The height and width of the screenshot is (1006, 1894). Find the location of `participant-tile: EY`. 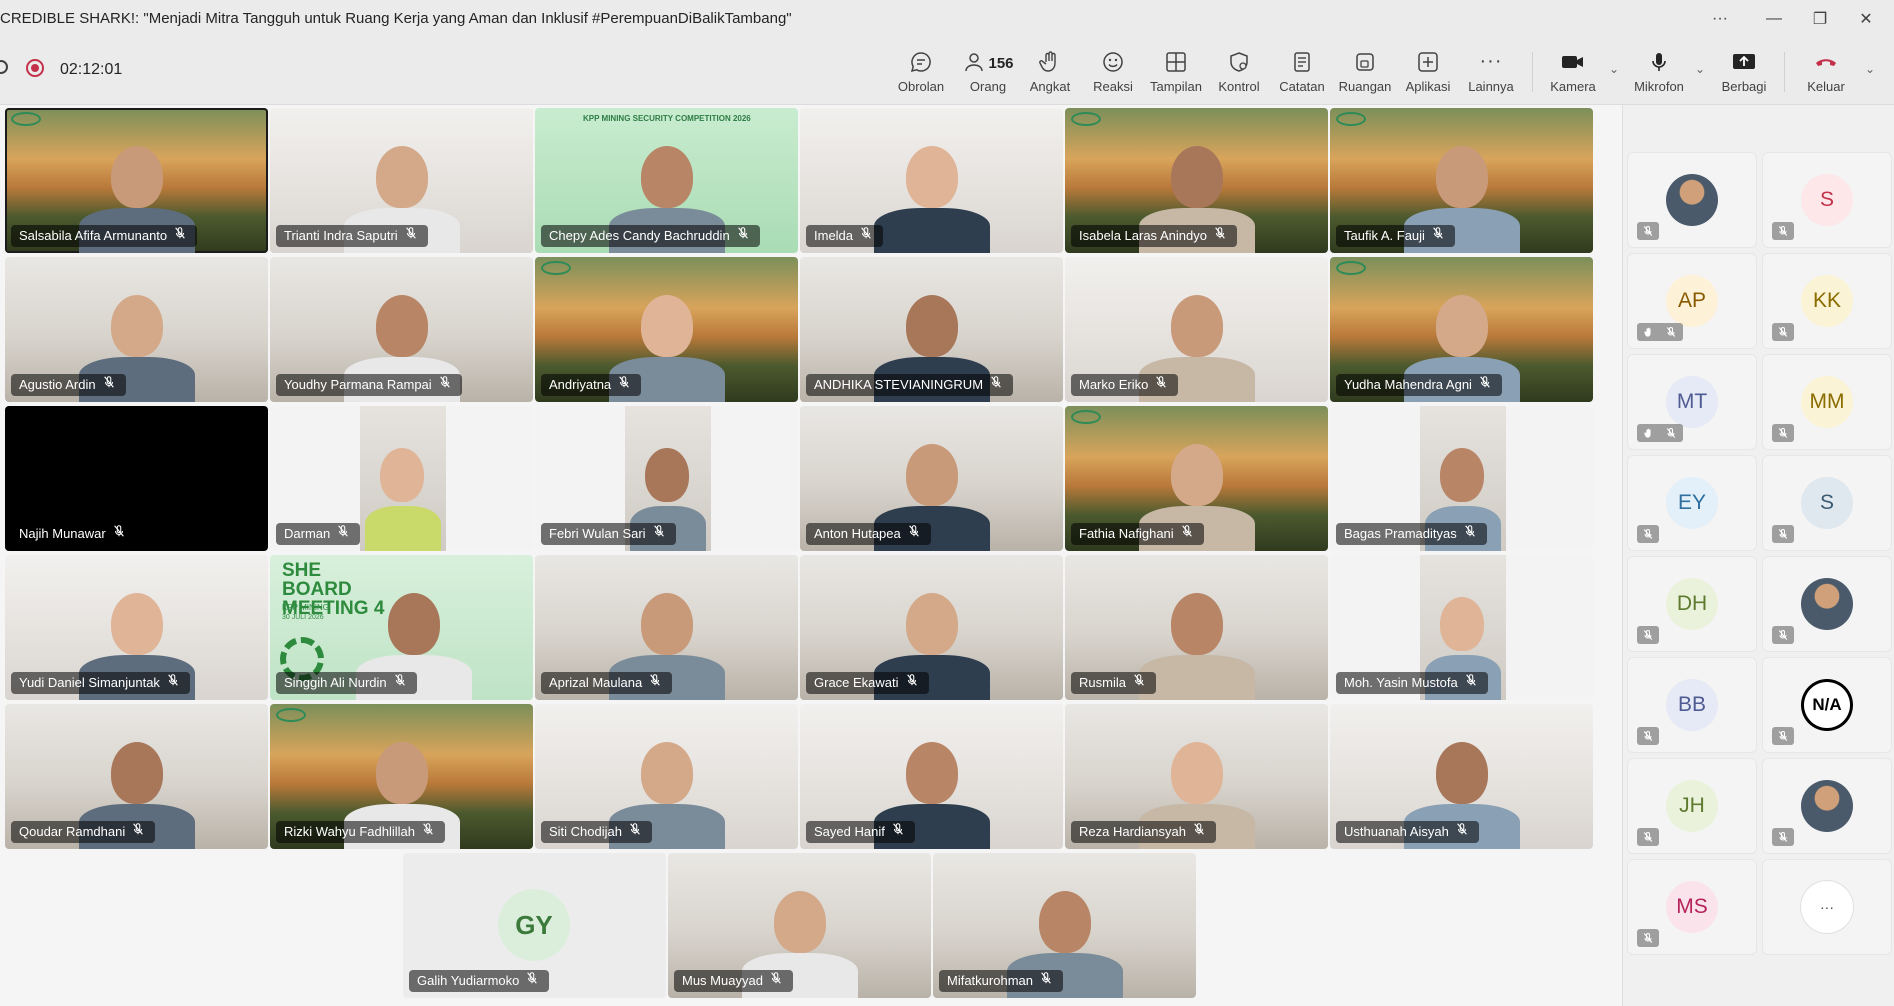

participant-tile: EY is located at coordinates (1692, 503).